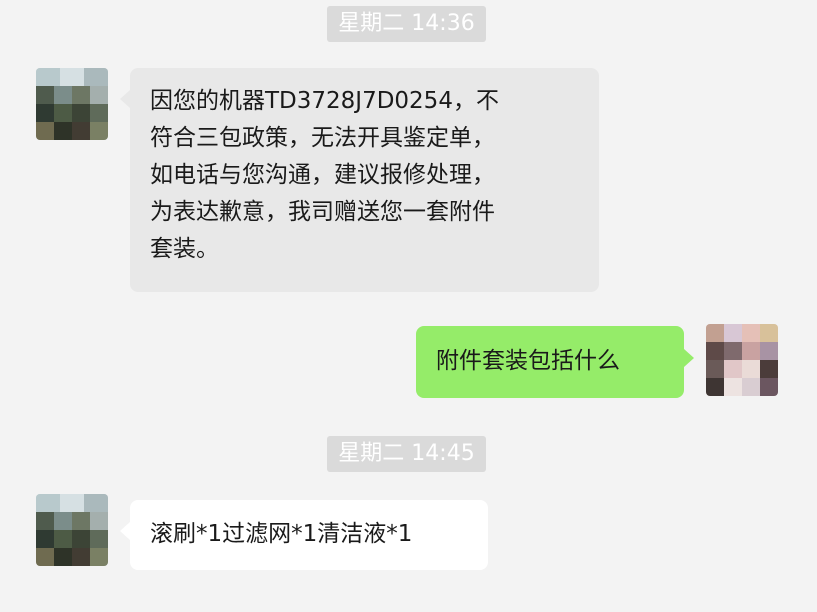 The width and height of the screenshot is (817, 612). I want to click on timestamp-2: 星期二 14:45, so click(406, 454).